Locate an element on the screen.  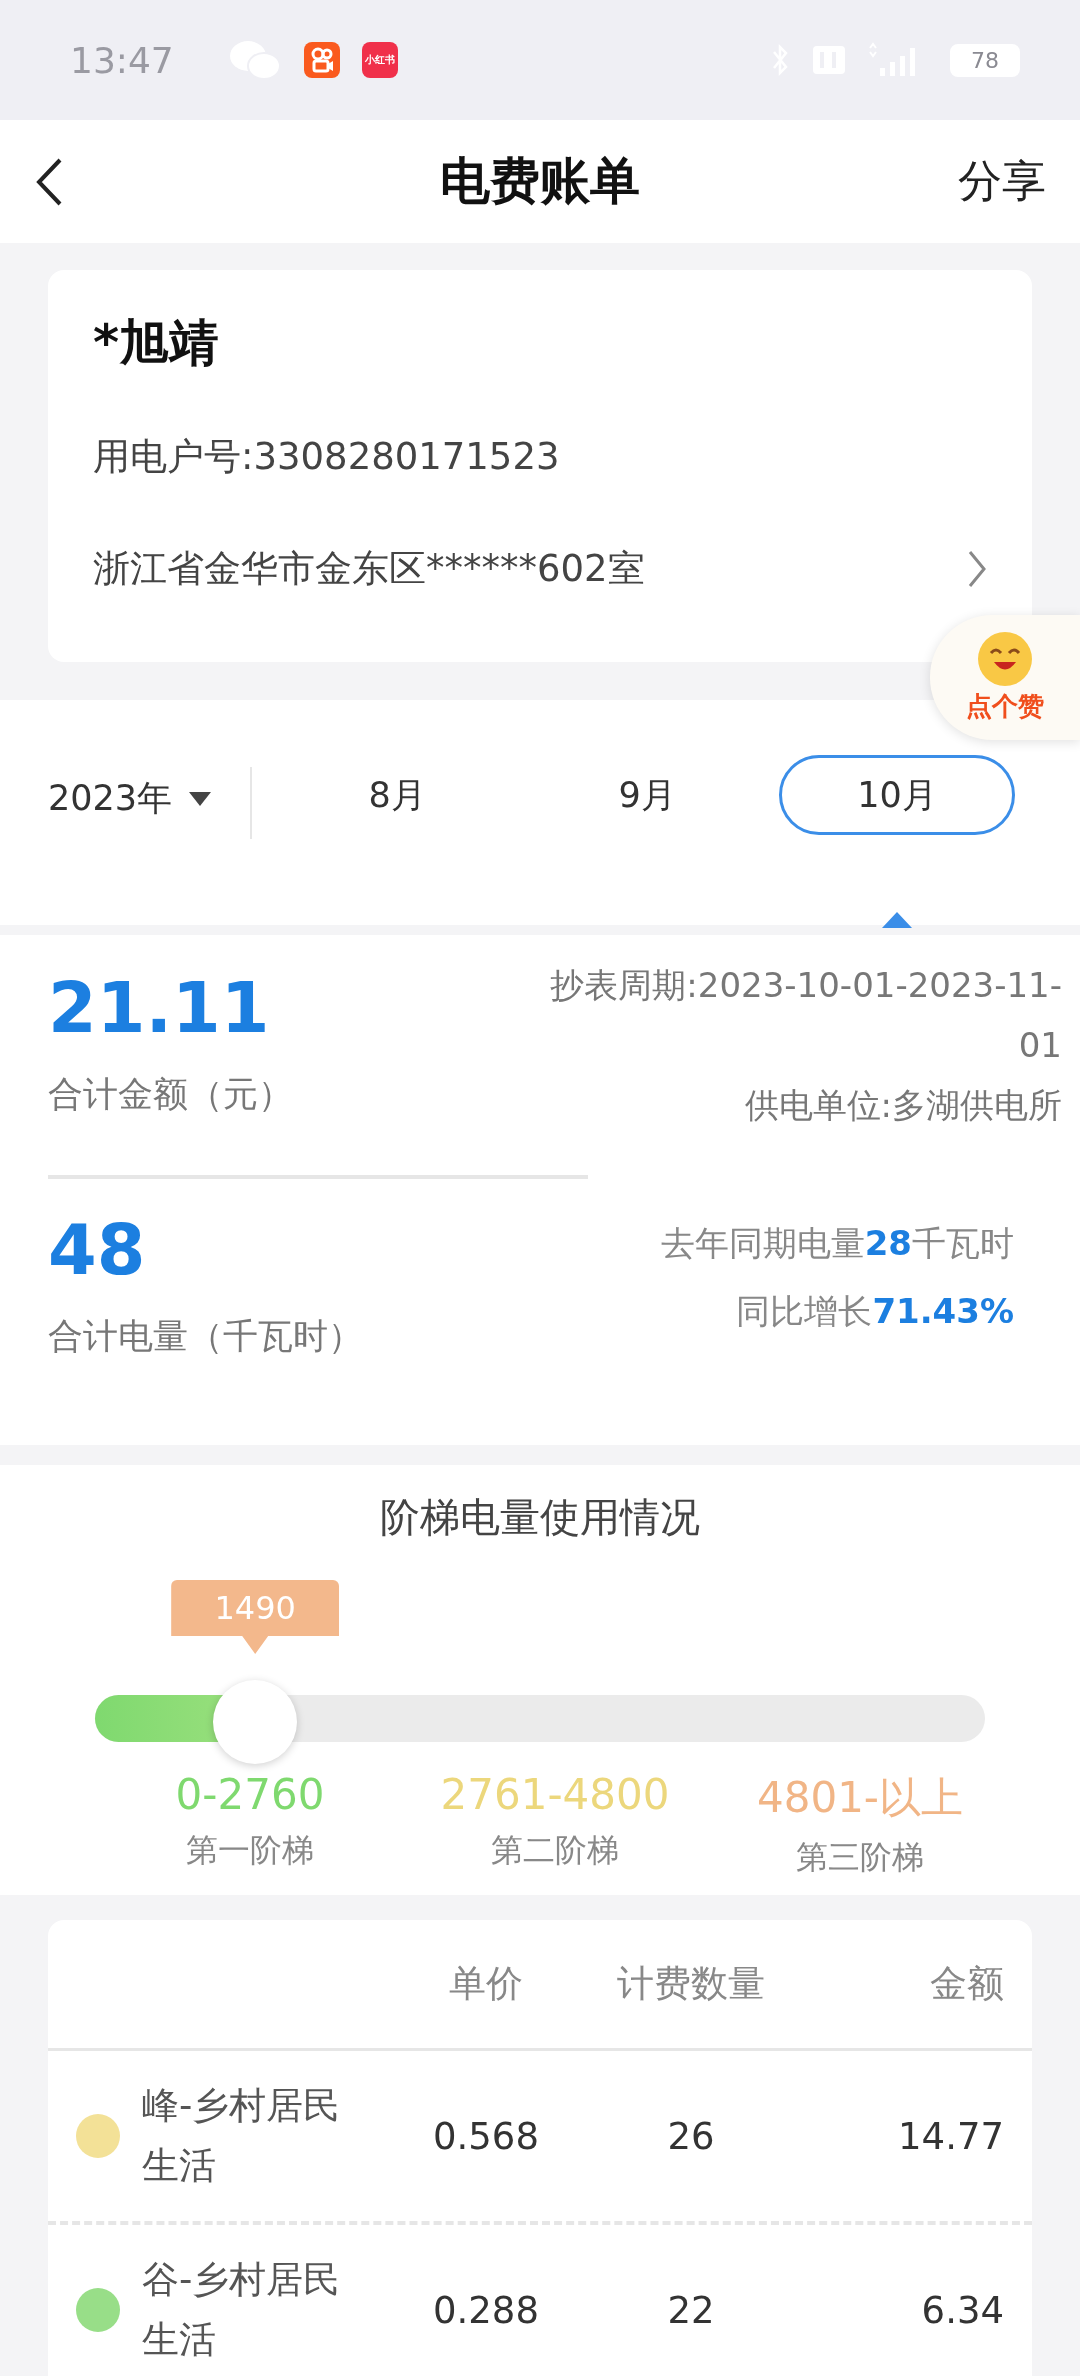
table-cell-text: 0.568 is located at coordinates (486, 2136).